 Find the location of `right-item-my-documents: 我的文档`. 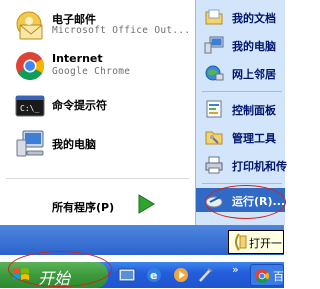

right-item-my-documents: 我的文档 is located at coordinates (240, 17).